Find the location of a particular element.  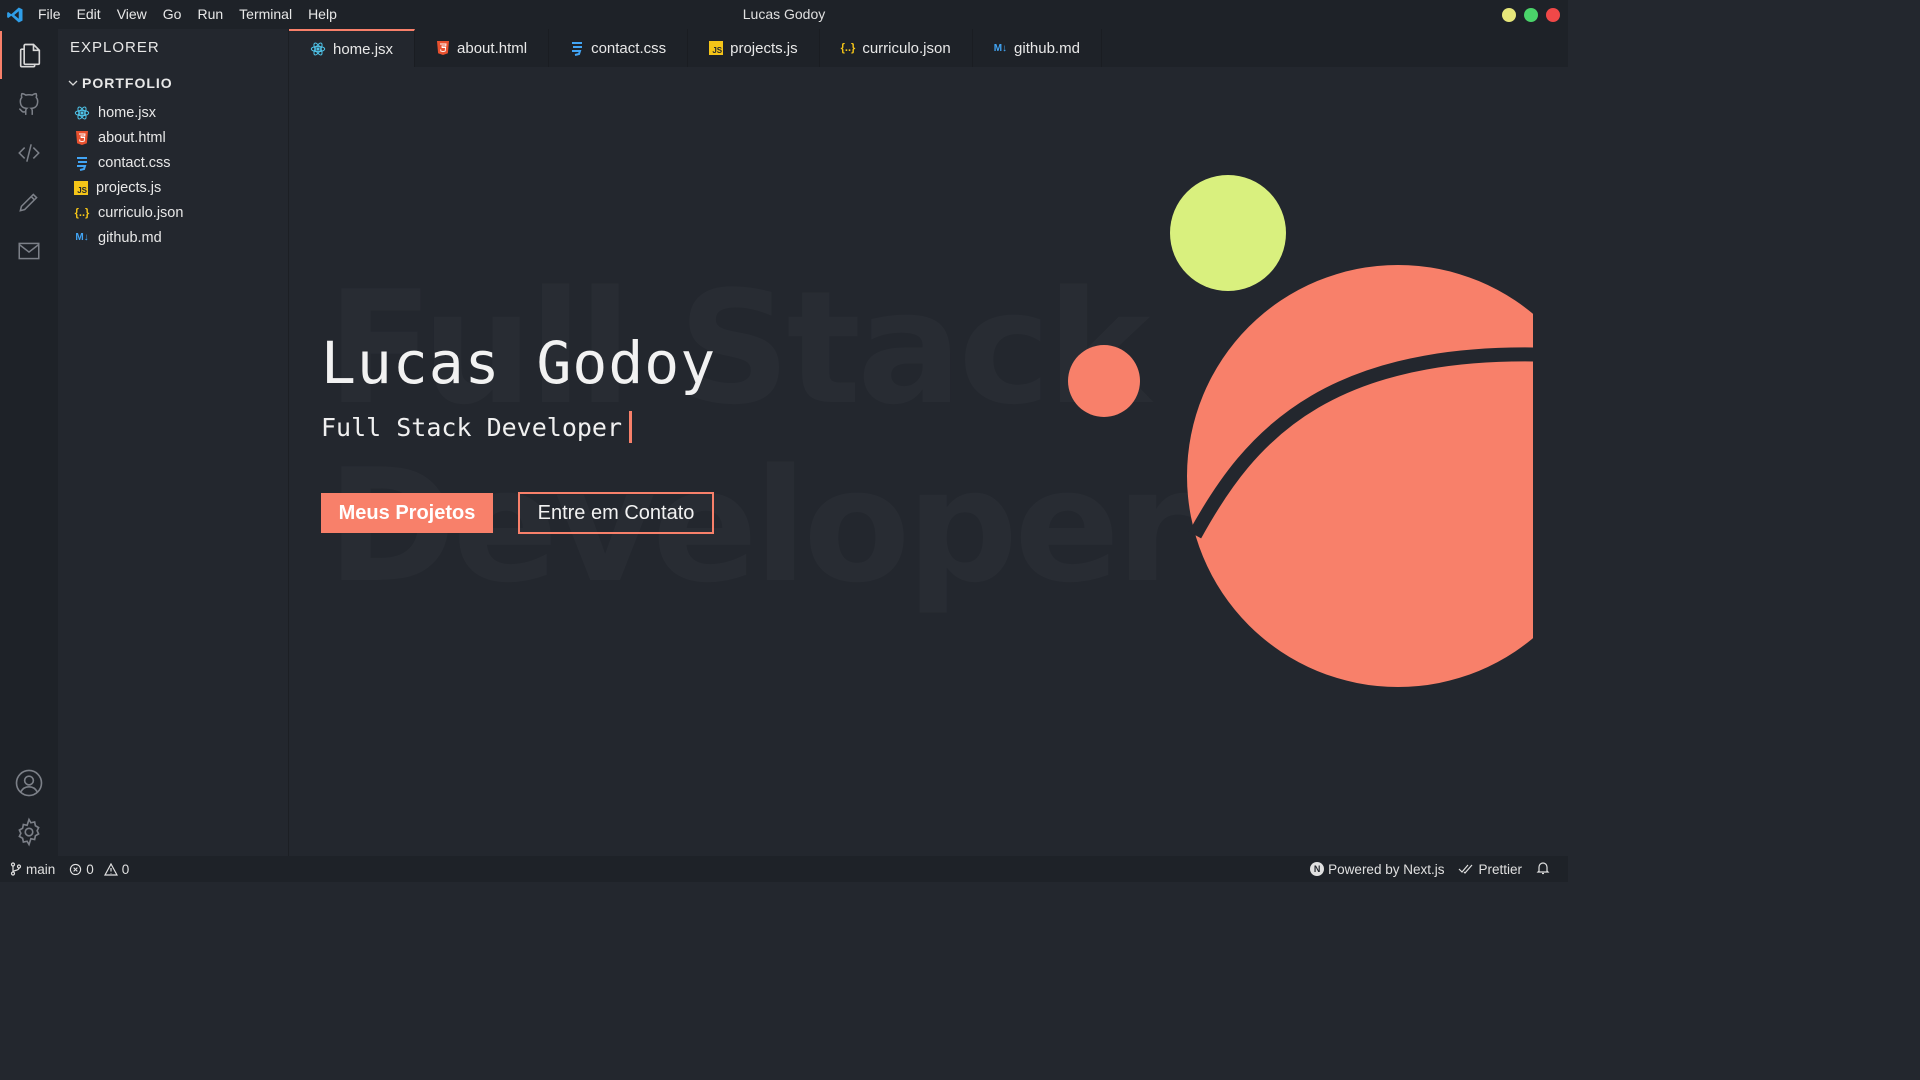

folder-label: PORTFOLIO is located at coordinates (127, 83).